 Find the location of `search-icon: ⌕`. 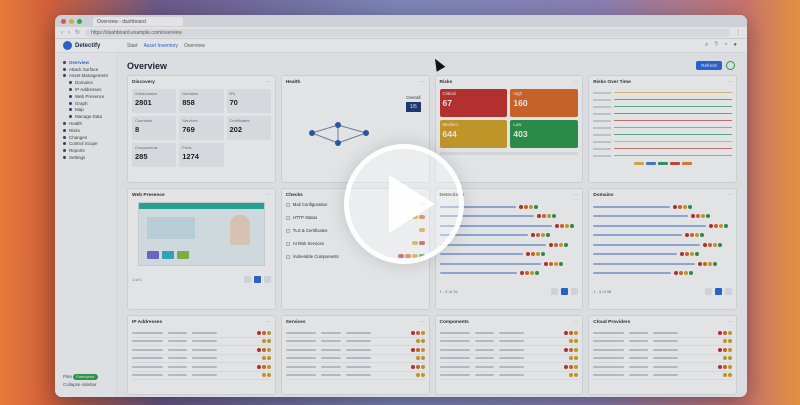

search-icon: ⌕ is located at coordinates (706, 45).